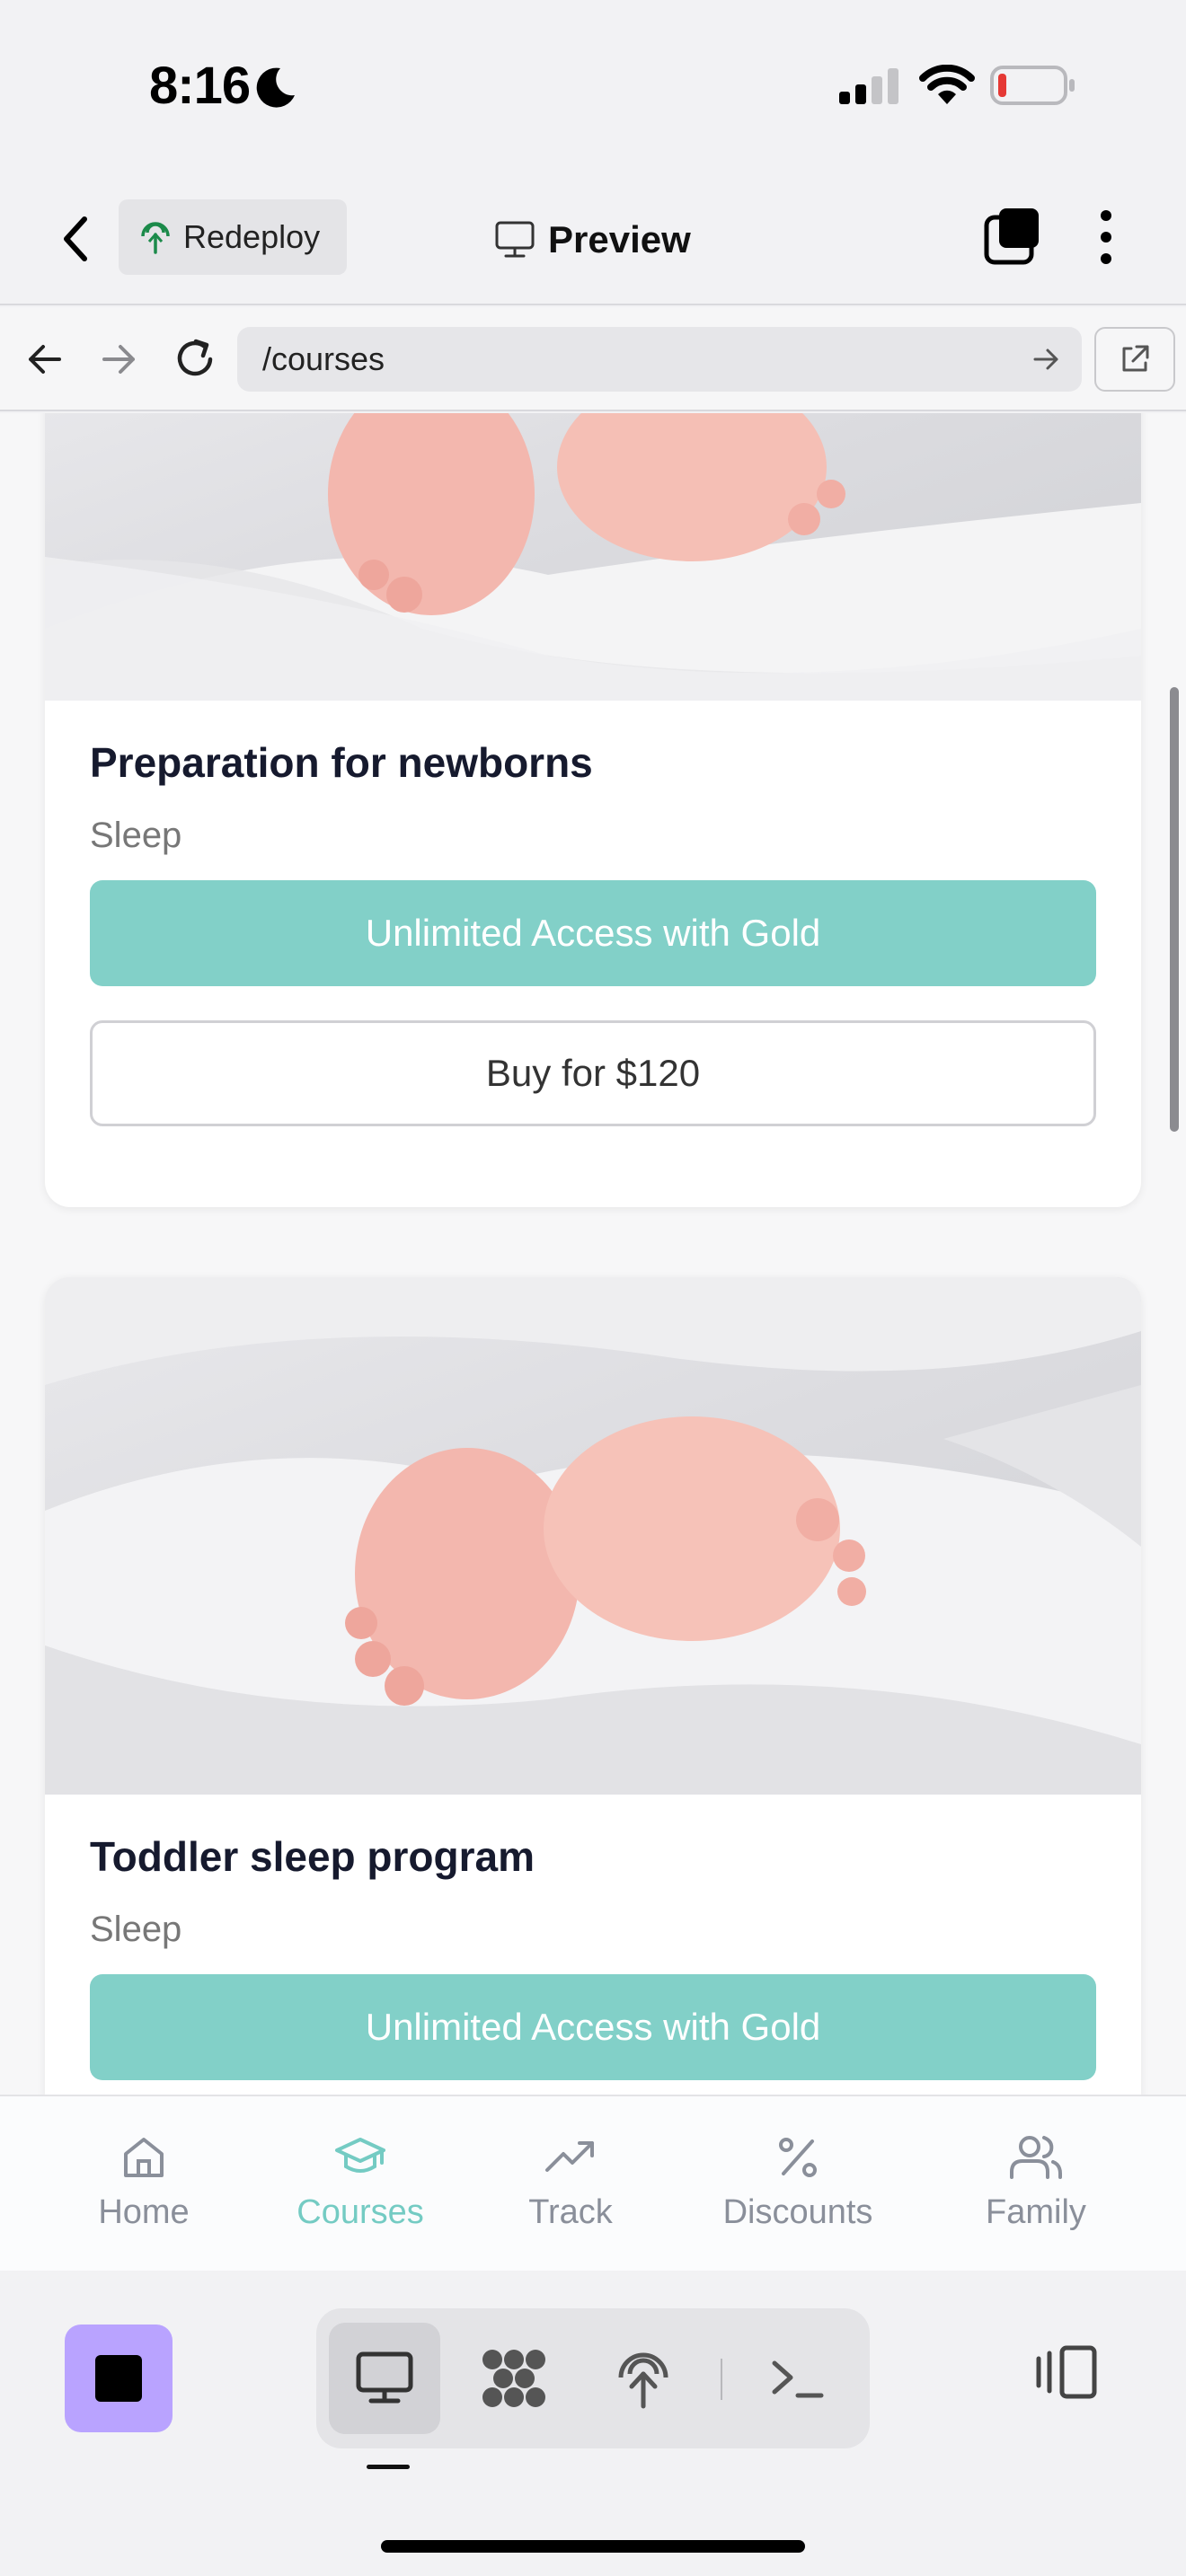  I want to click on external-link-icon, so click(1135, 358).